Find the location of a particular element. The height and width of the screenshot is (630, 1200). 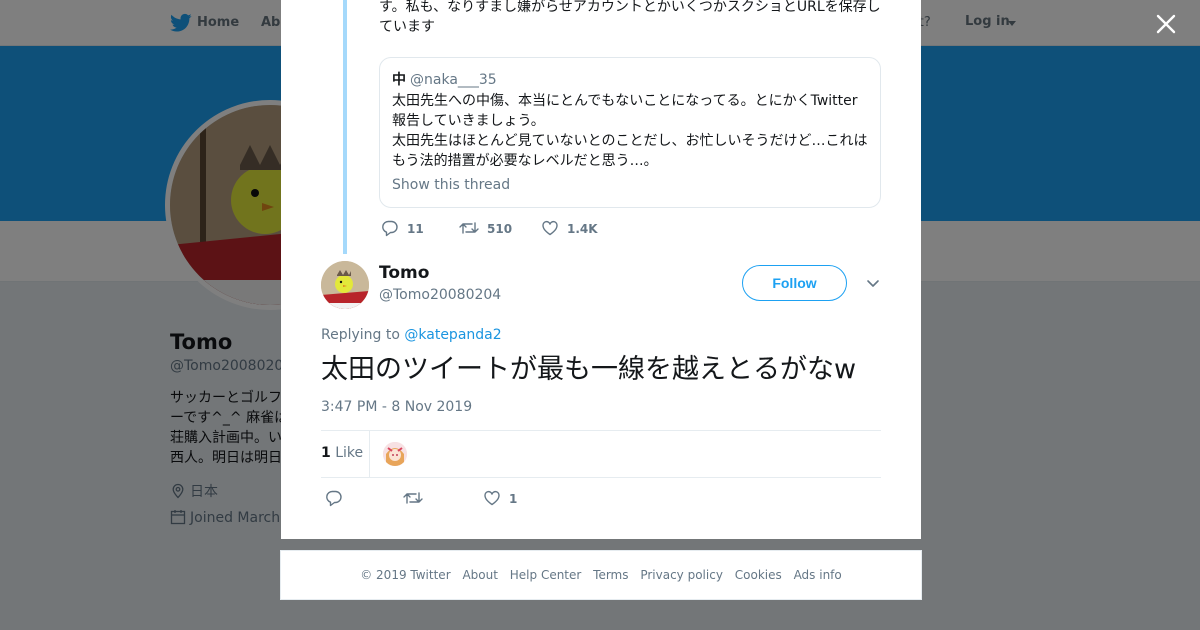

footer-link-privacy: Privacy policy is located at coordinates (681, 575).